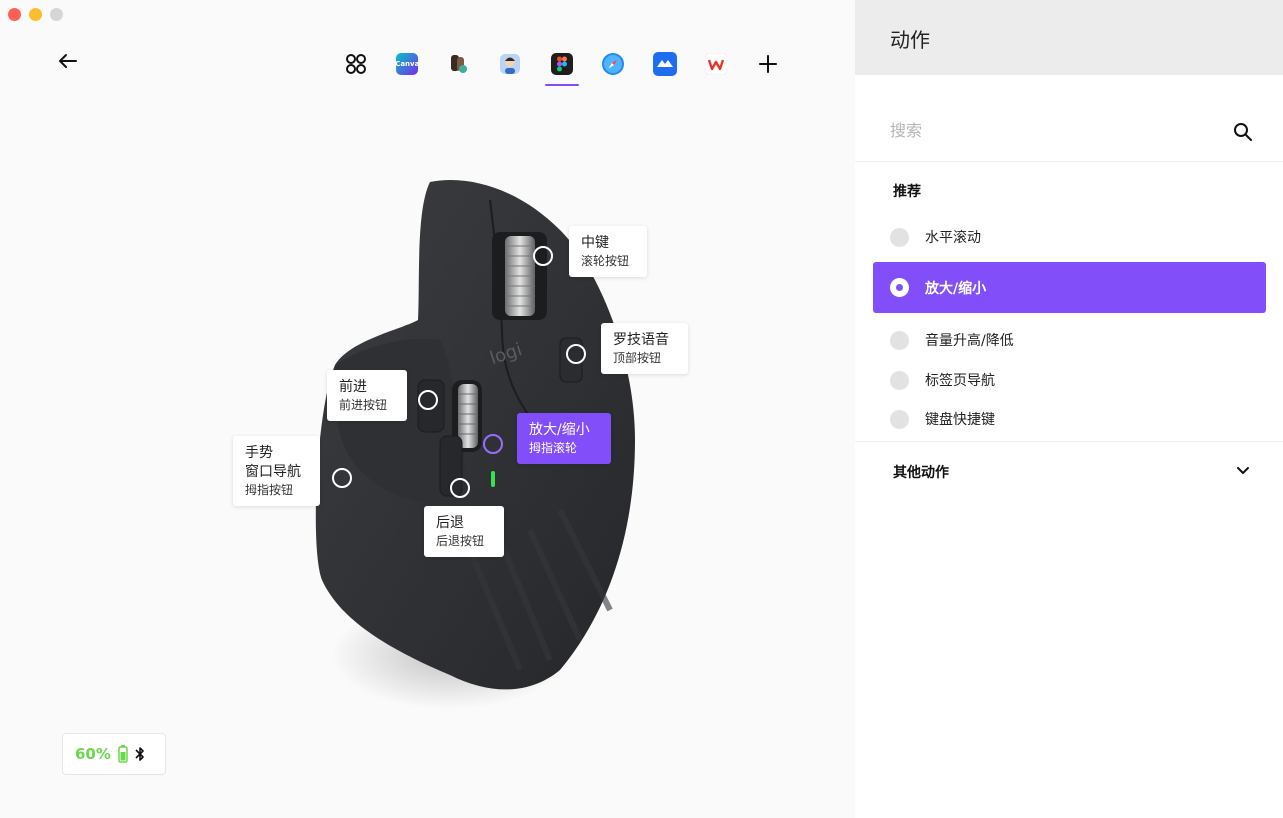 The height and width of the screenshot is (818, 1283). I want to click on wps-app-icon, so click(716, 64).